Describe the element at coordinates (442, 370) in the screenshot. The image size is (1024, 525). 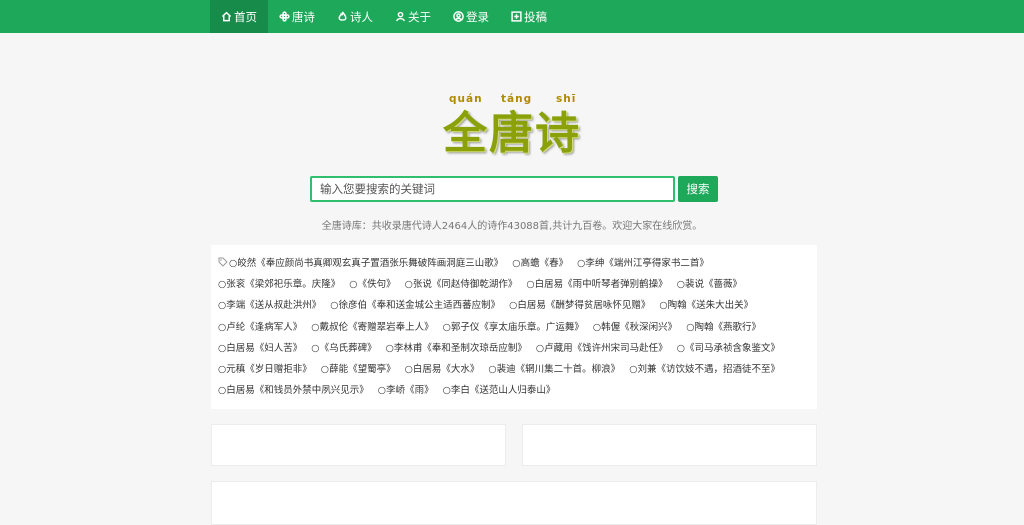
I see `poem-link: ○白居易《大水》` at that location.